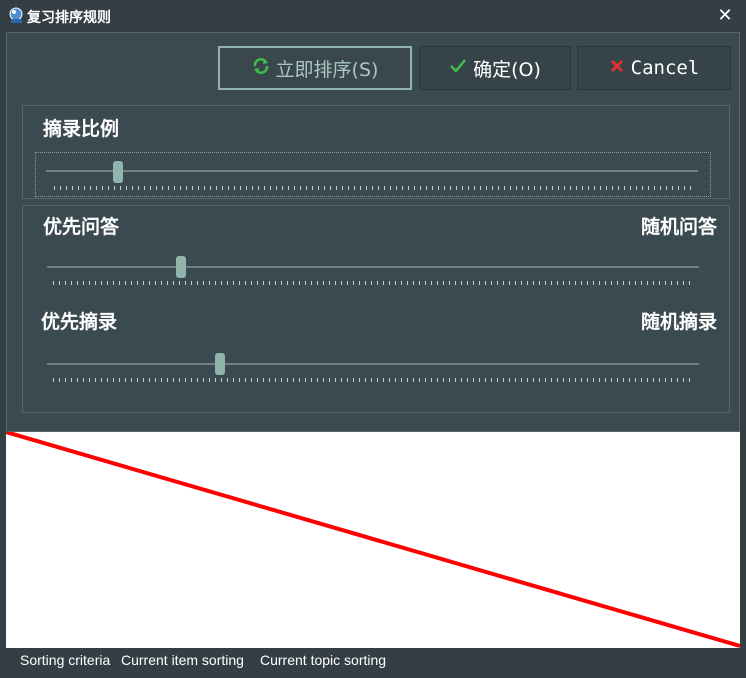 The image size is (746, 678). What do you see at coordinates (373, 16) in the screenshot?
I see `title-bar: 复习排序规则 ✕` at bounding box center [373, 16].